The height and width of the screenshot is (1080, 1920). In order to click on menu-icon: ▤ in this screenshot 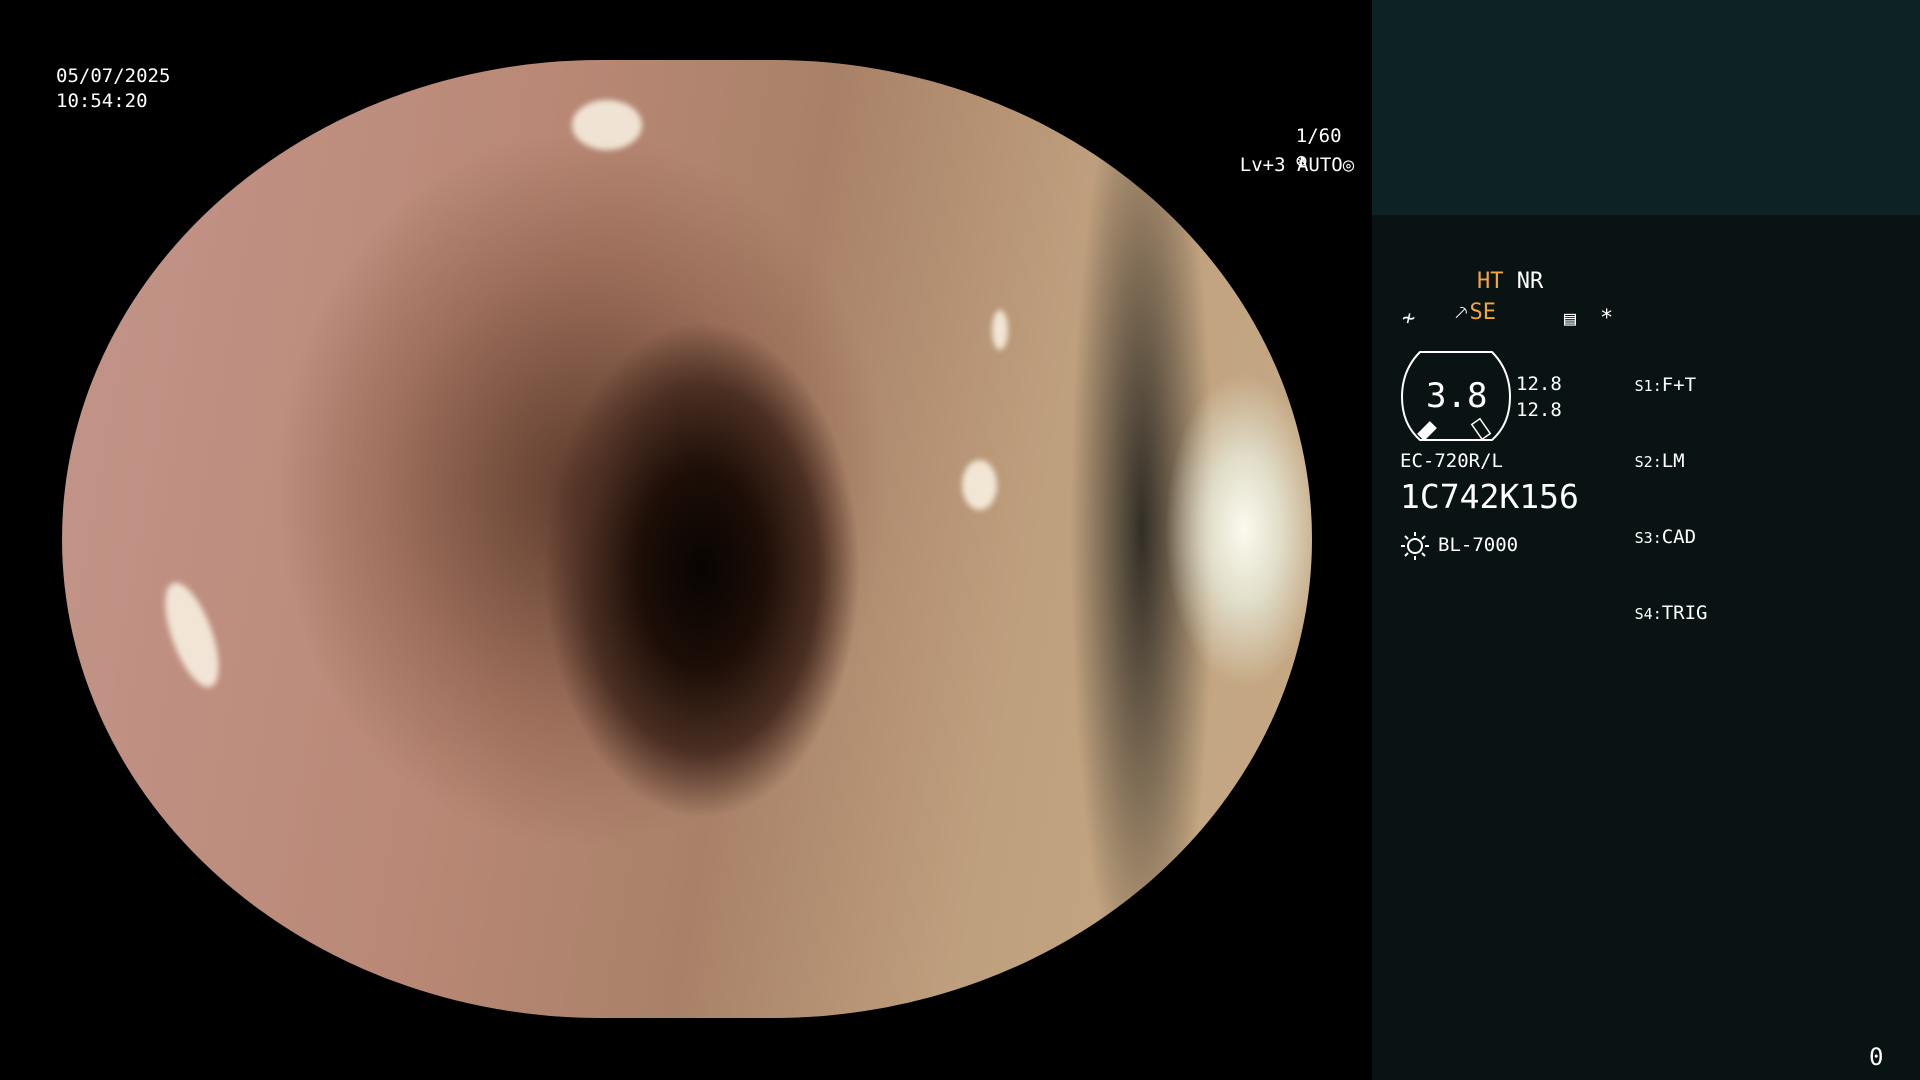, I will do `click(1570, 318)`.